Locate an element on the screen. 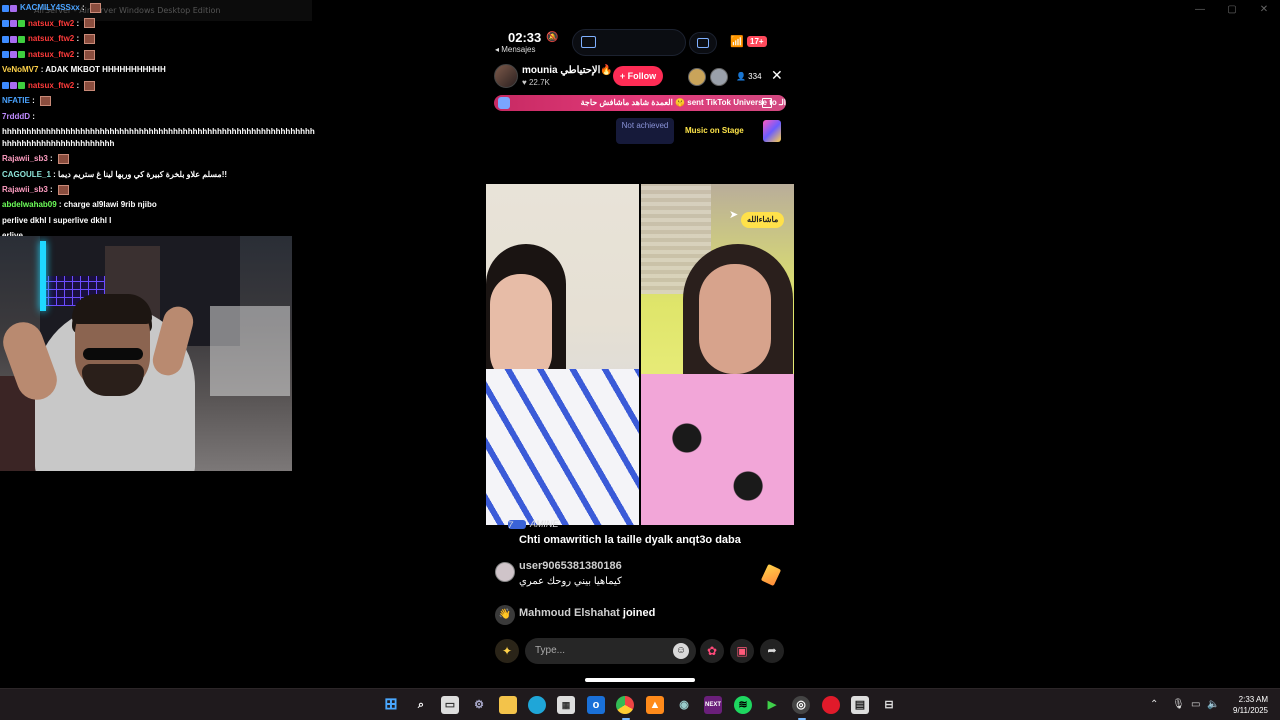 This screenshot has width=1280, height=720. search-icon: ⌕ is located at coordinates (421, 705).